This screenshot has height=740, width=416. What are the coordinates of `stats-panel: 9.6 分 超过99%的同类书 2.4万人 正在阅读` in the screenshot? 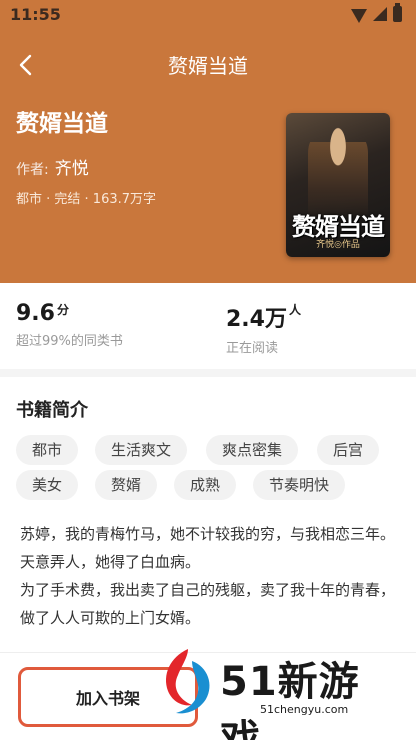 It's located at (208, 326).